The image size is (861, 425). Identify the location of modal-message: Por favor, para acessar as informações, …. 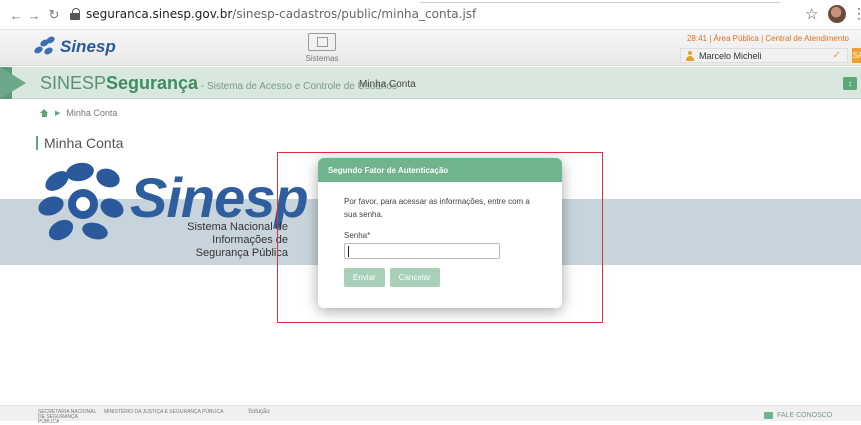
(437, 208).